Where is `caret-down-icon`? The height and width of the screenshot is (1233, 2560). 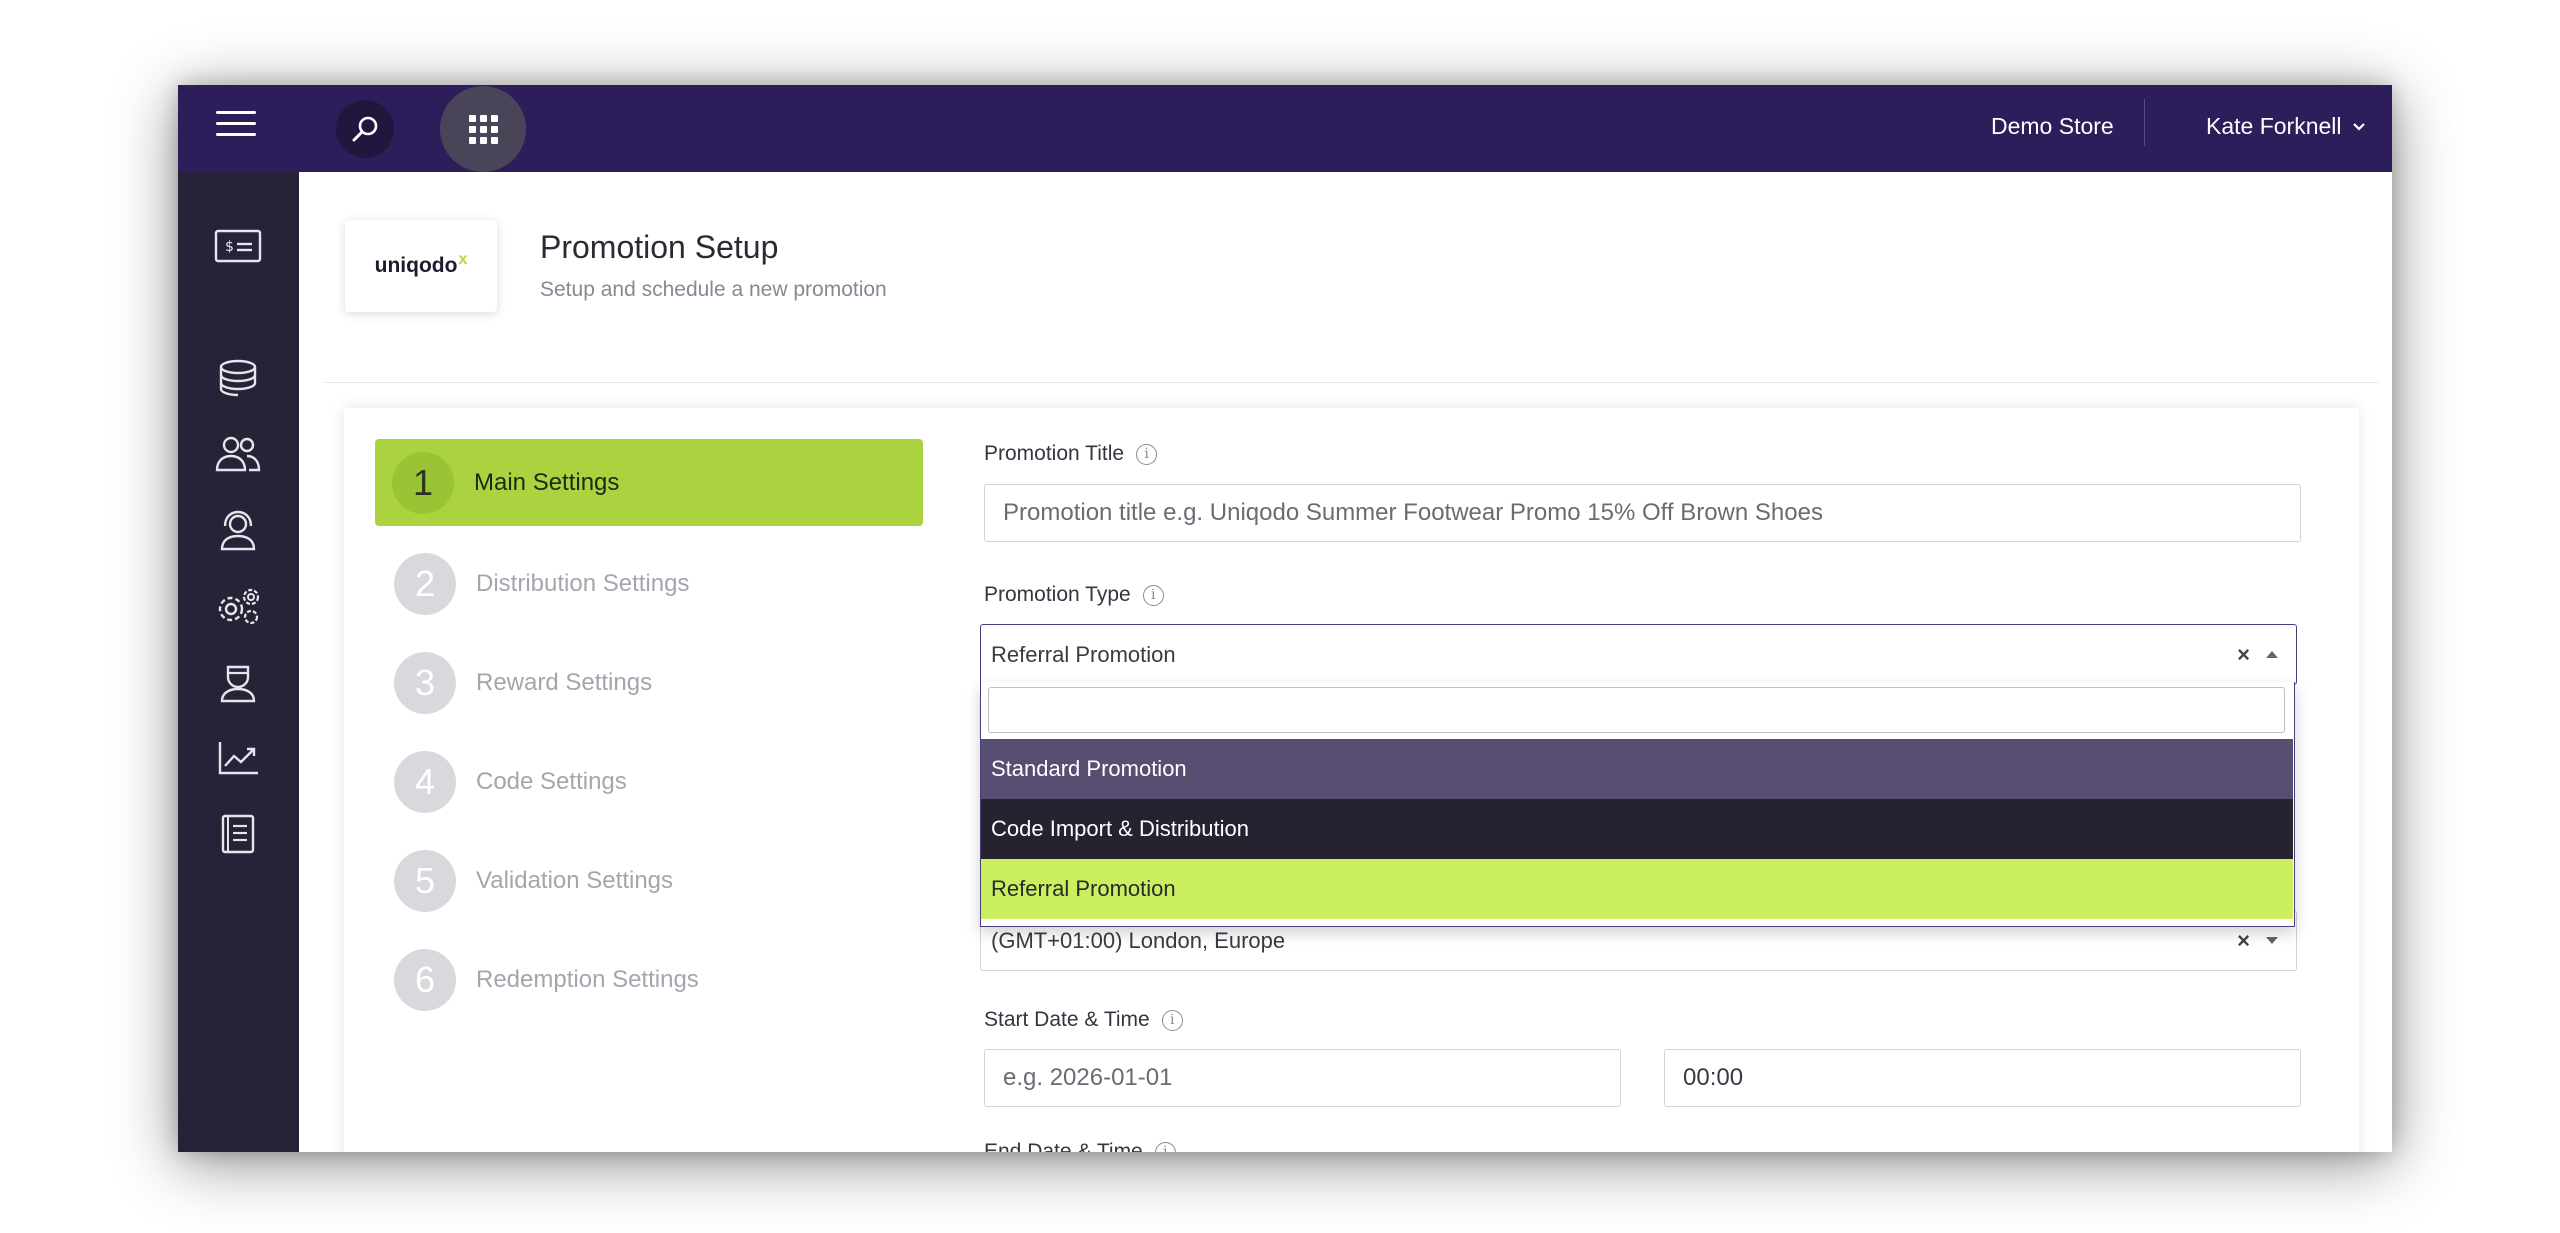 caret-down-icon is located at coordinates (2272, 940).